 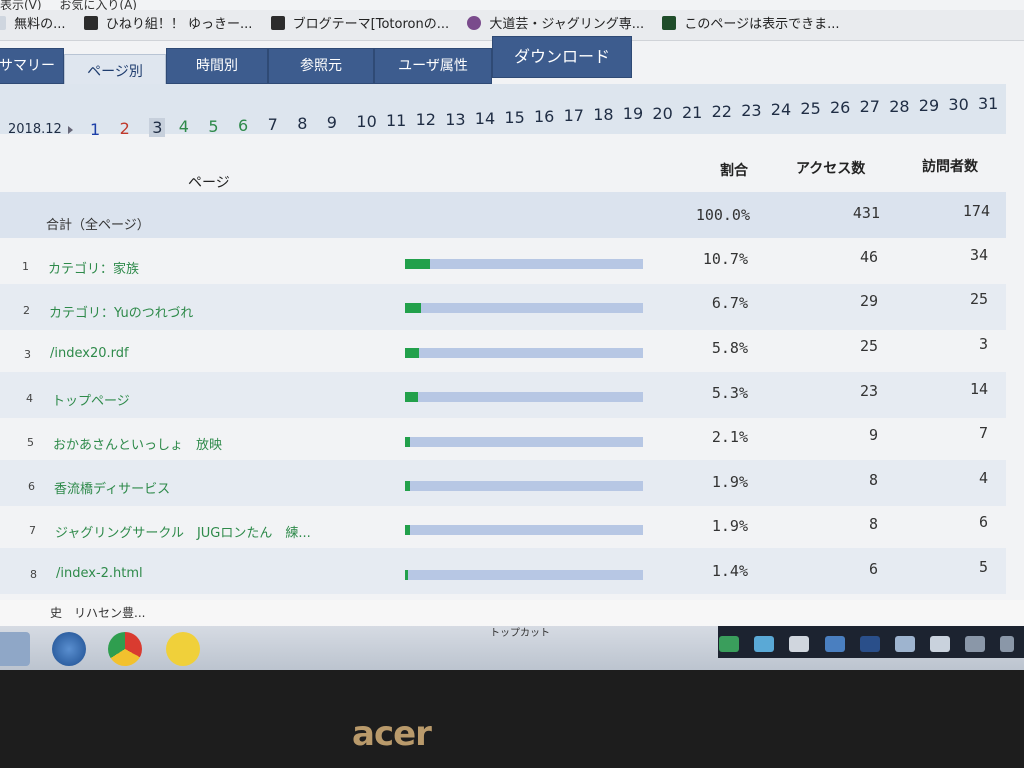 I want to click on row-page-link: /index20.rdf, so click(x=89, y=353).